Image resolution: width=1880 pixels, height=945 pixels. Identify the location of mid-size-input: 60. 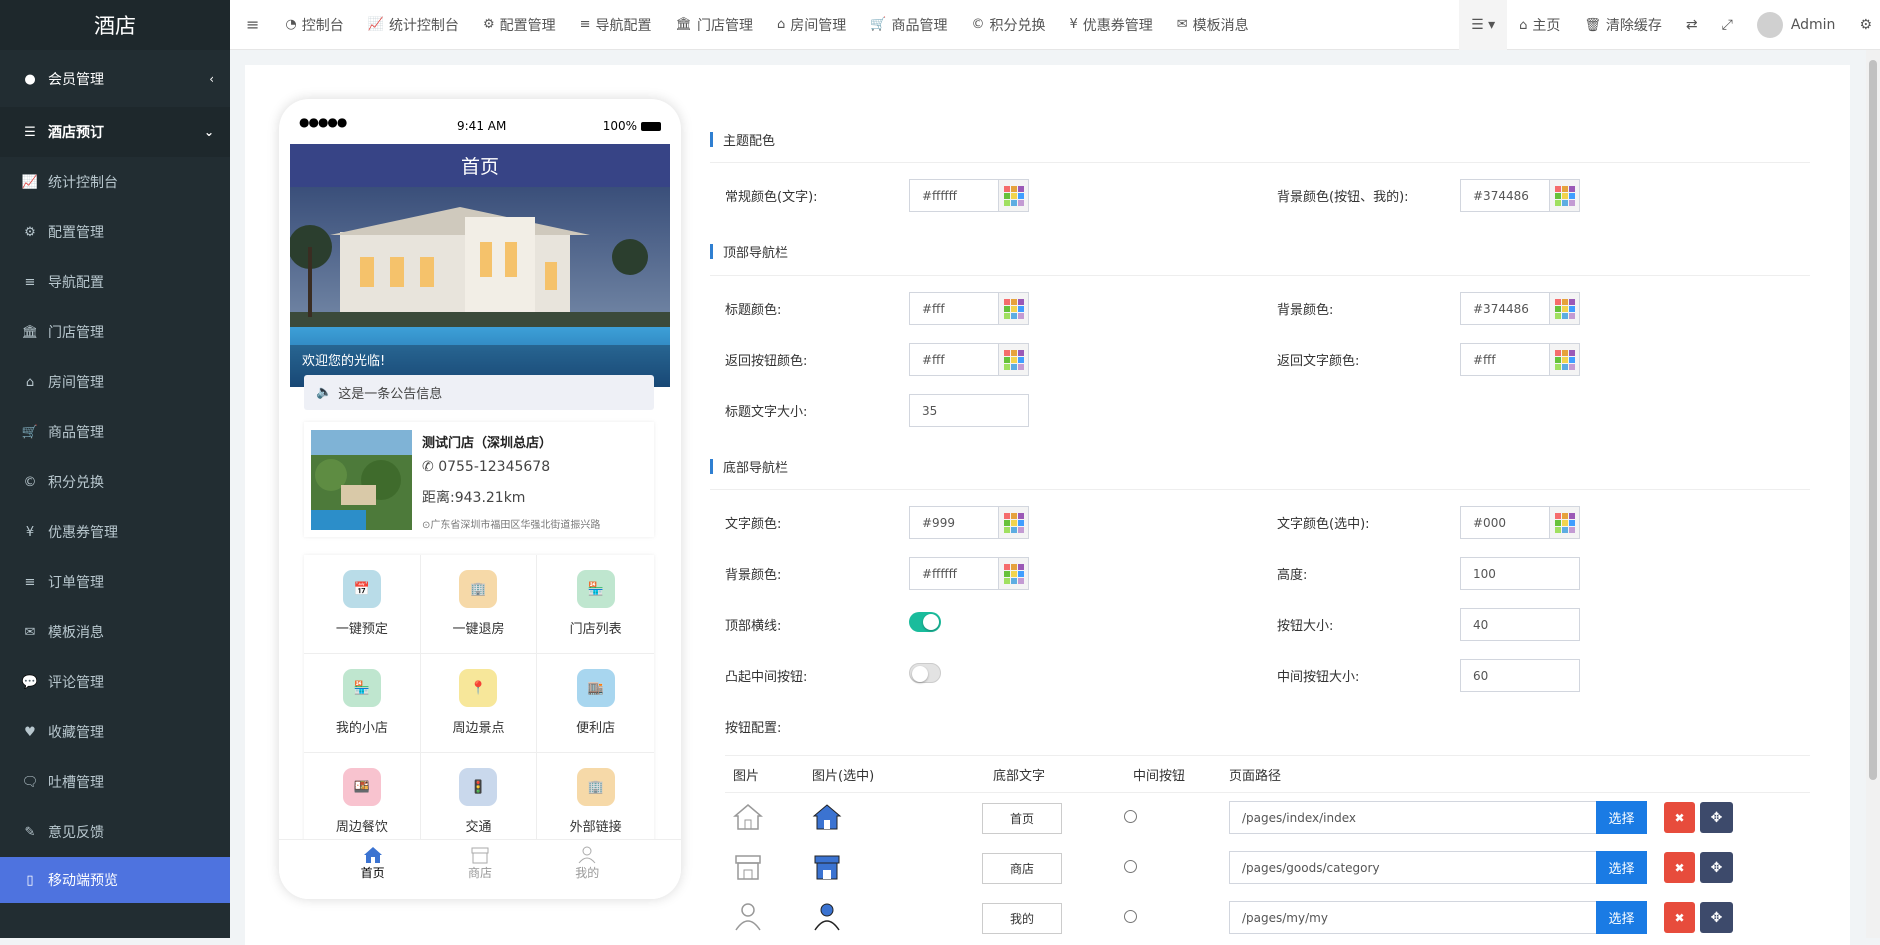
(1520, 675).